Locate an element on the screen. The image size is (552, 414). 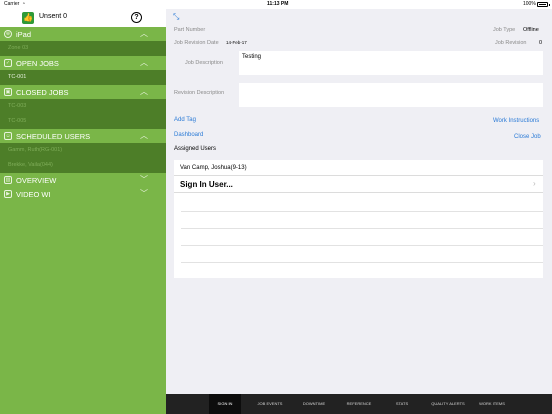
section-title: SCHEDULED USERS is located at coordinates (53, 136).